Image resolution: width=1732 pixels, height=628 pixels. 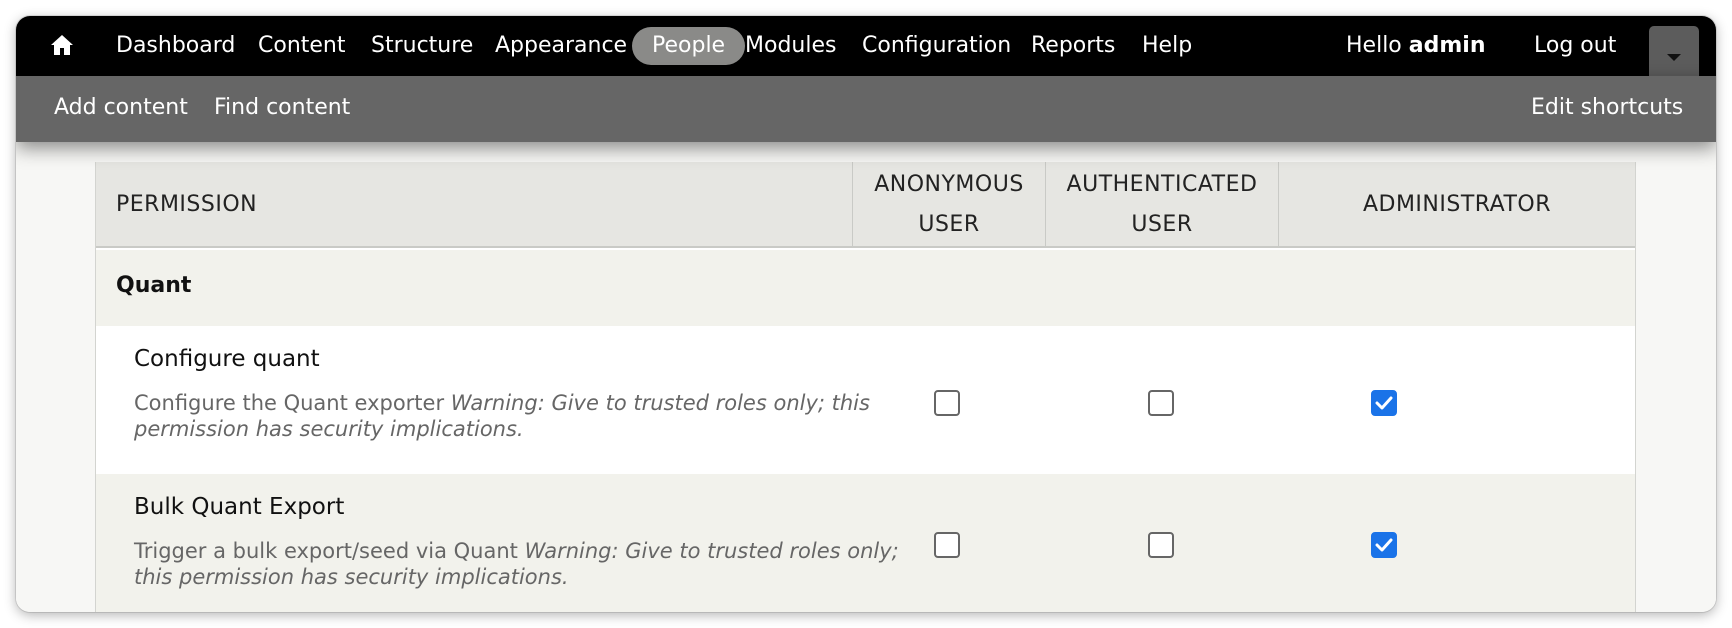 What do you see at coordinates (1607, 107) in the screenshot?
I see `edit-shortcuts-link: Edit shortcuts` at bounding box center [1607, 107].